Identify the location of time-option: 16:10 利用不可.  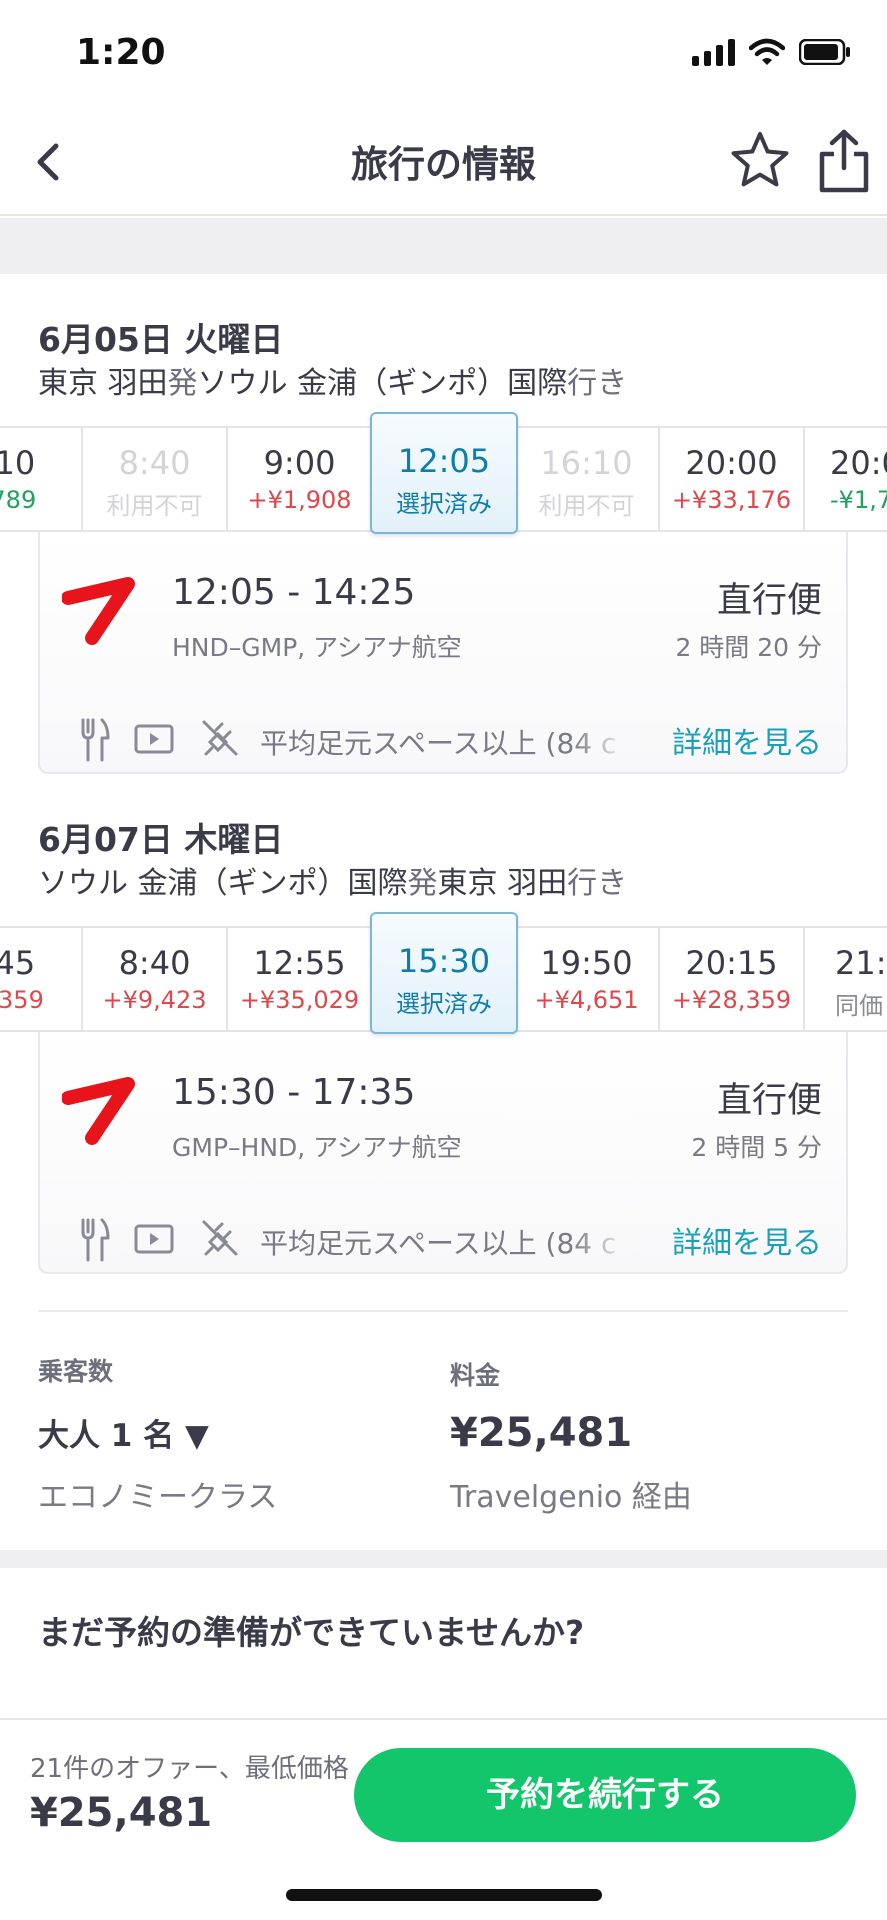
(587, 479).